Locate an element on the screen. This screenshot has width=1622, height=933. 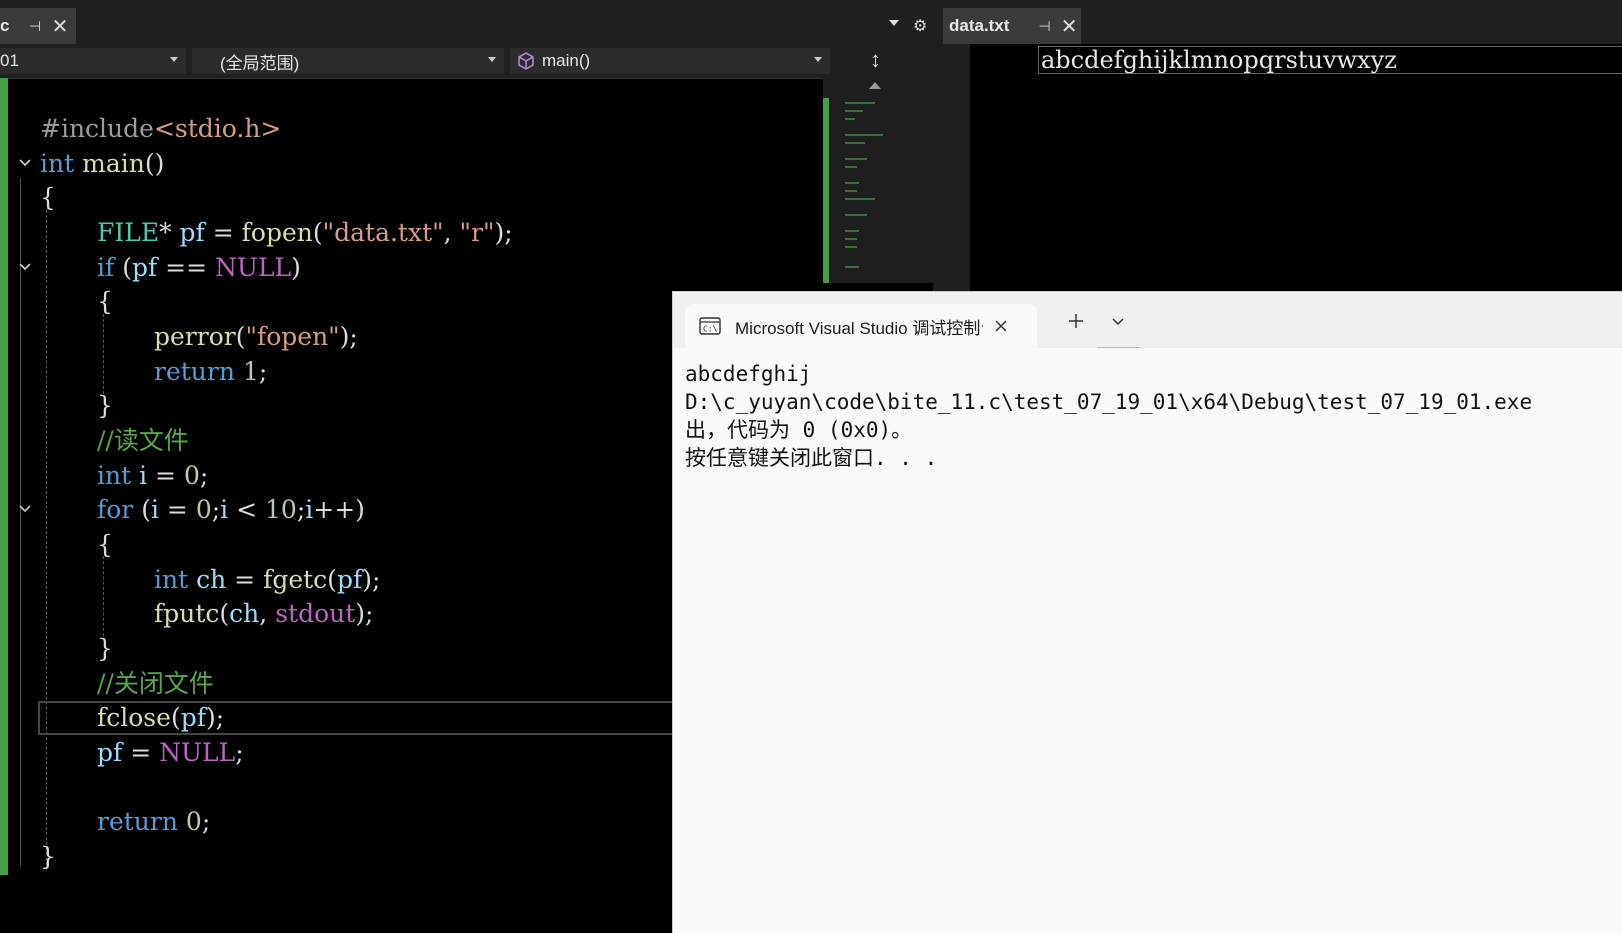
console-icon: C:\ is located at coordinates (710, 326).